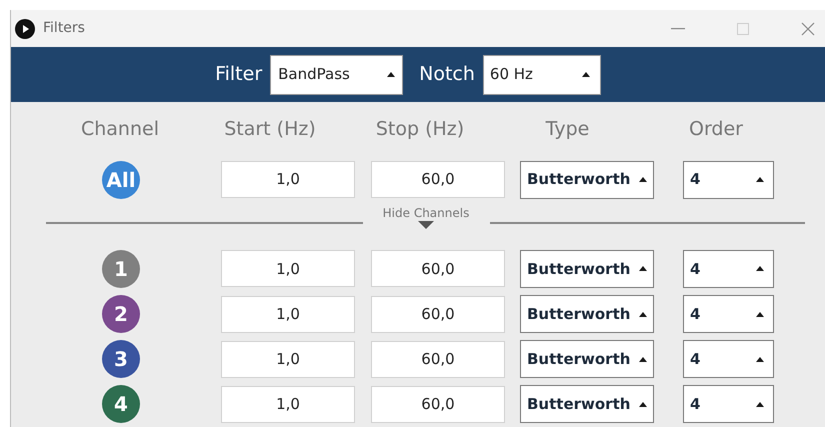 This screenshot has width=825, height=427. What do you see at coordinates (426, 217) in the screenshot?
I see `hide-channels-toggle: Hide Channels` at bounding box center [426, 217].